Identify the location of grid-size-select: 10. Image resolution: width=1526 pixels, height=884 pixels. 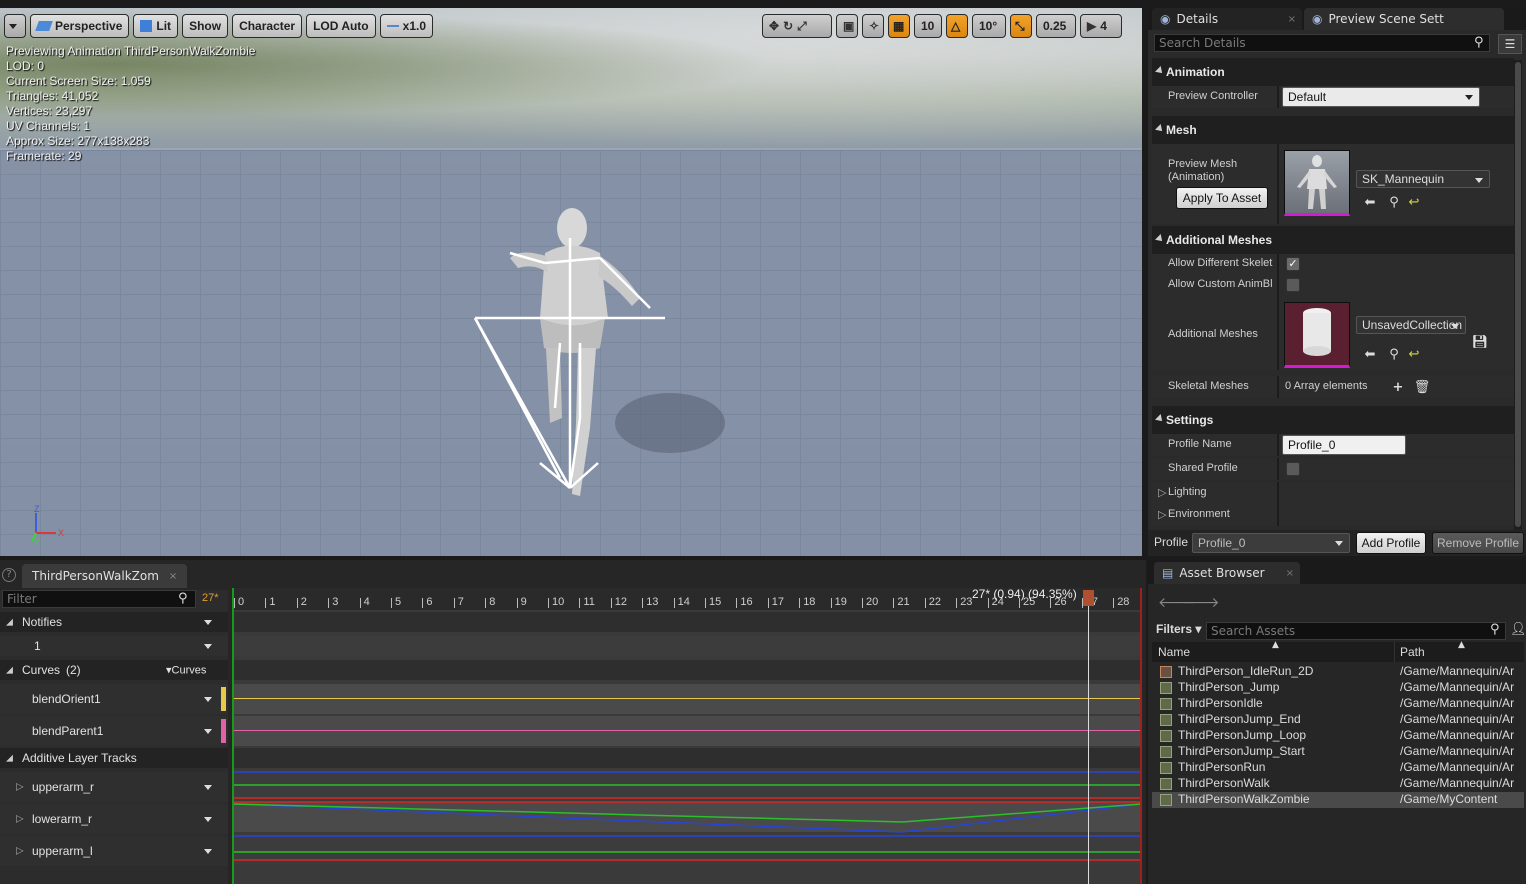
(928, 26).